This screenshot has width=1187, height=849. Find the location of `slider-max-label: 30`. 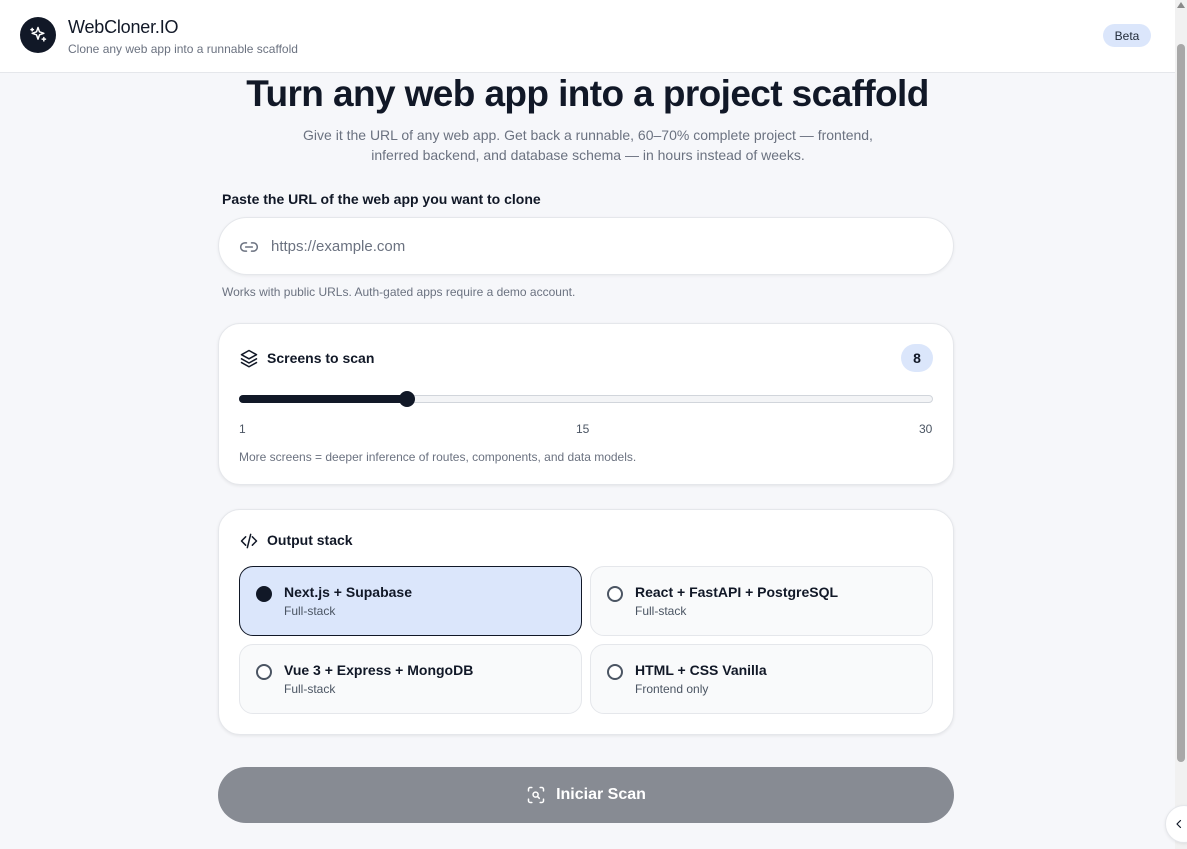

slider-max-label: 30 is located at coordinates (926, 429).